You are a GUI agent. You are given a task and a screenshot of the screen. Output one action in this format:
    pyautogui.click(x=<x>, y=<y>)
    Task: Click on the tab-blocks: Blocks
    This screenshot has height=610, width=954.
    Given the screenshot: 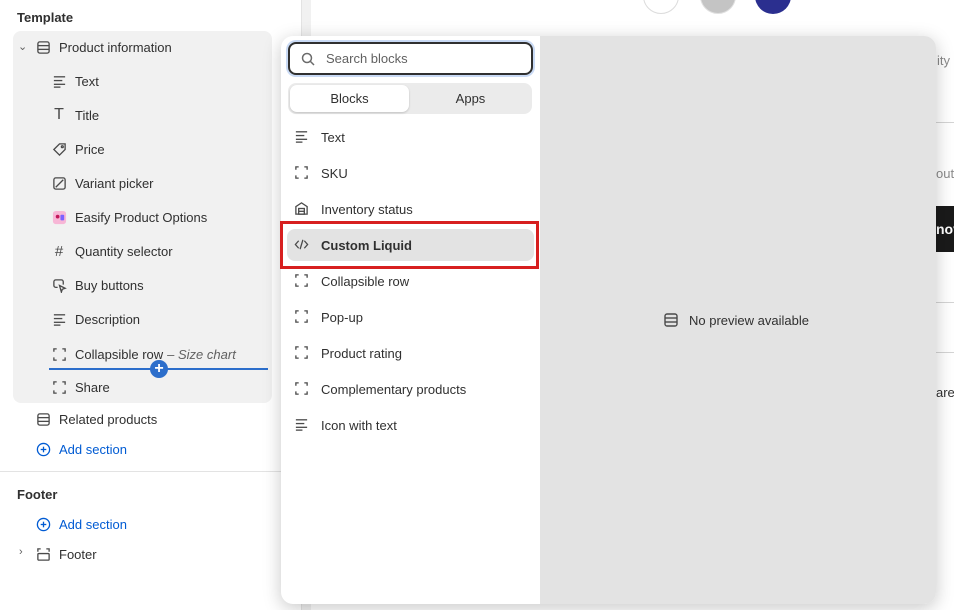 What is the action you would take?
    pyautogui.click(x=349, y=98)
    